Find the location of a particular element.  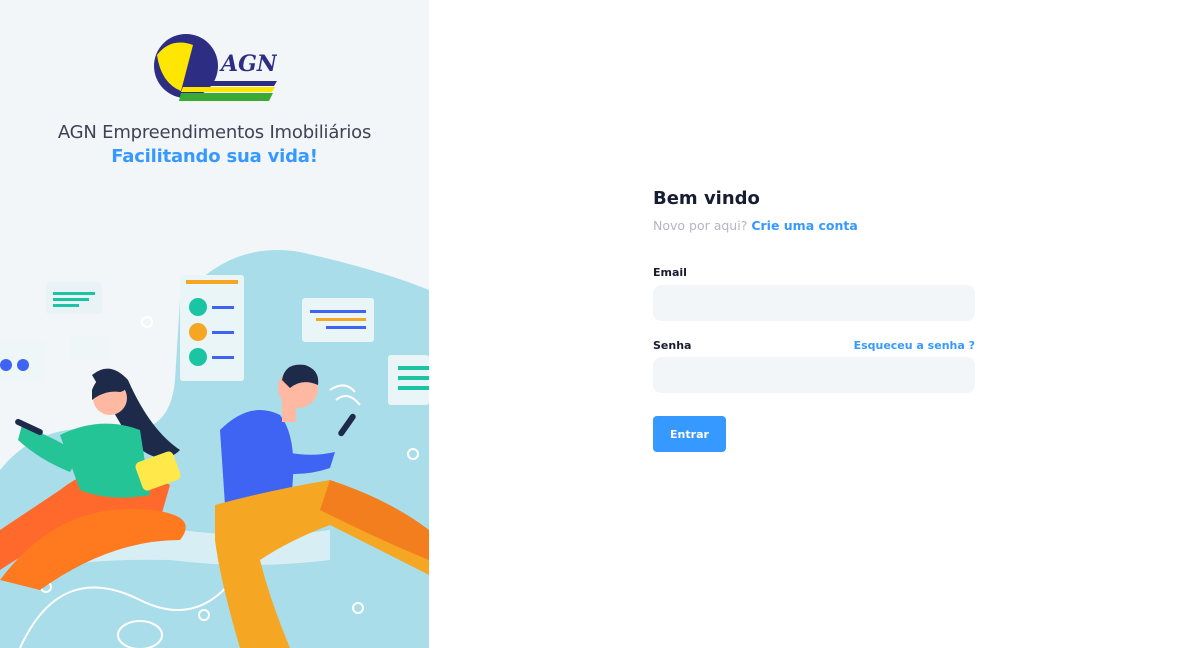

login-button: Entrar is located at coordinates (689, 434).